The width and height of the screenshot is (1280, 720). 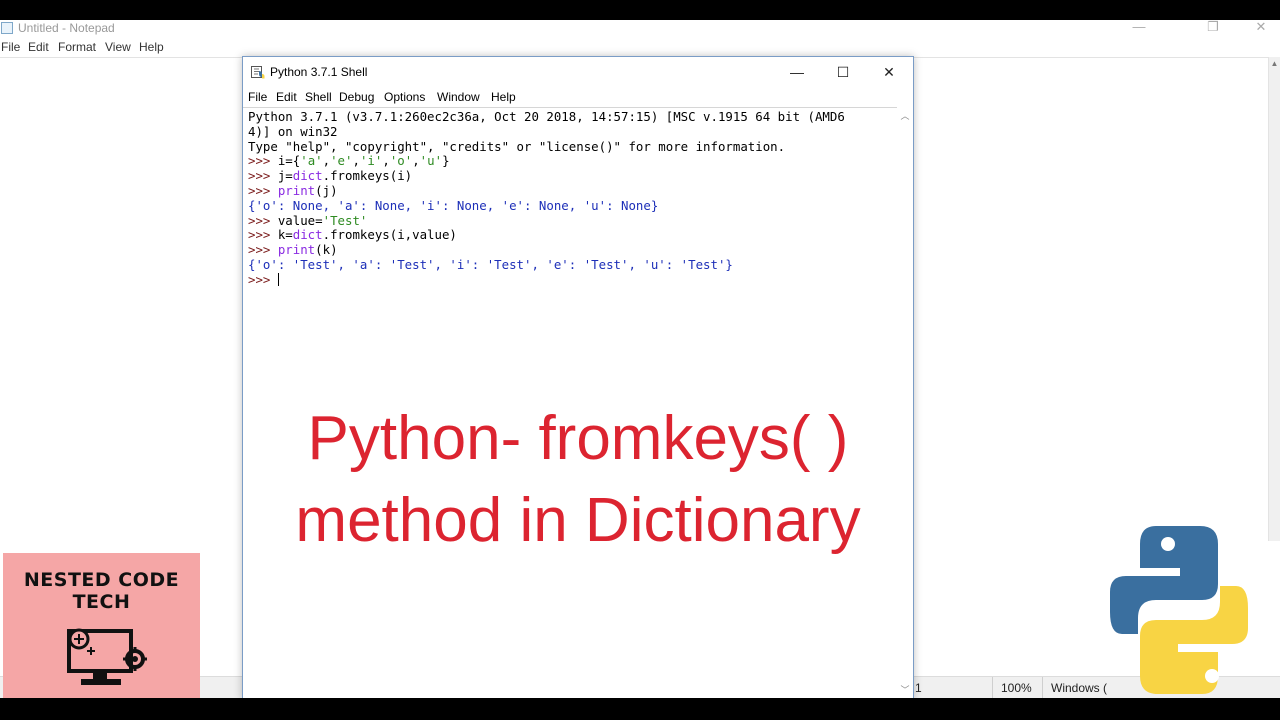 What do you see at coordinates (285, 235) in the screenshot?
I see `code-k-assign-pre: k=` at bounding box center [285, 235].